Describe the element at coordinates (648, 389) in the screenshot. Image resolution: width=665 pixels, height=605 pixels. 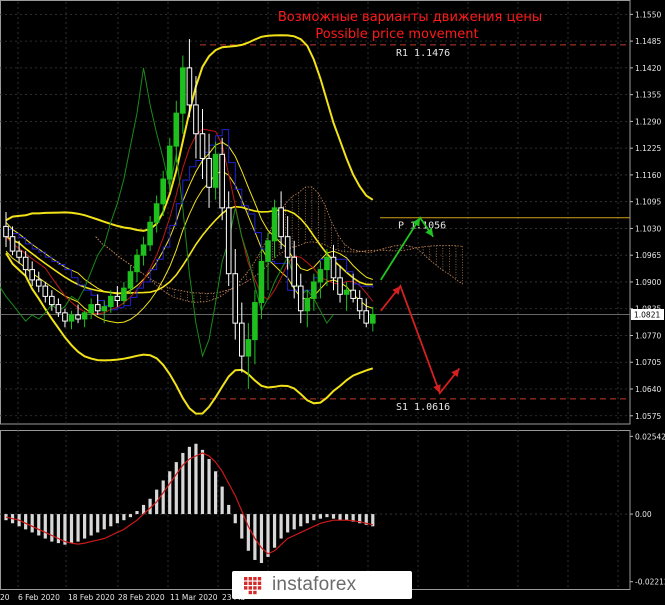
I see `y-tick-label: 1.0640` at that location.